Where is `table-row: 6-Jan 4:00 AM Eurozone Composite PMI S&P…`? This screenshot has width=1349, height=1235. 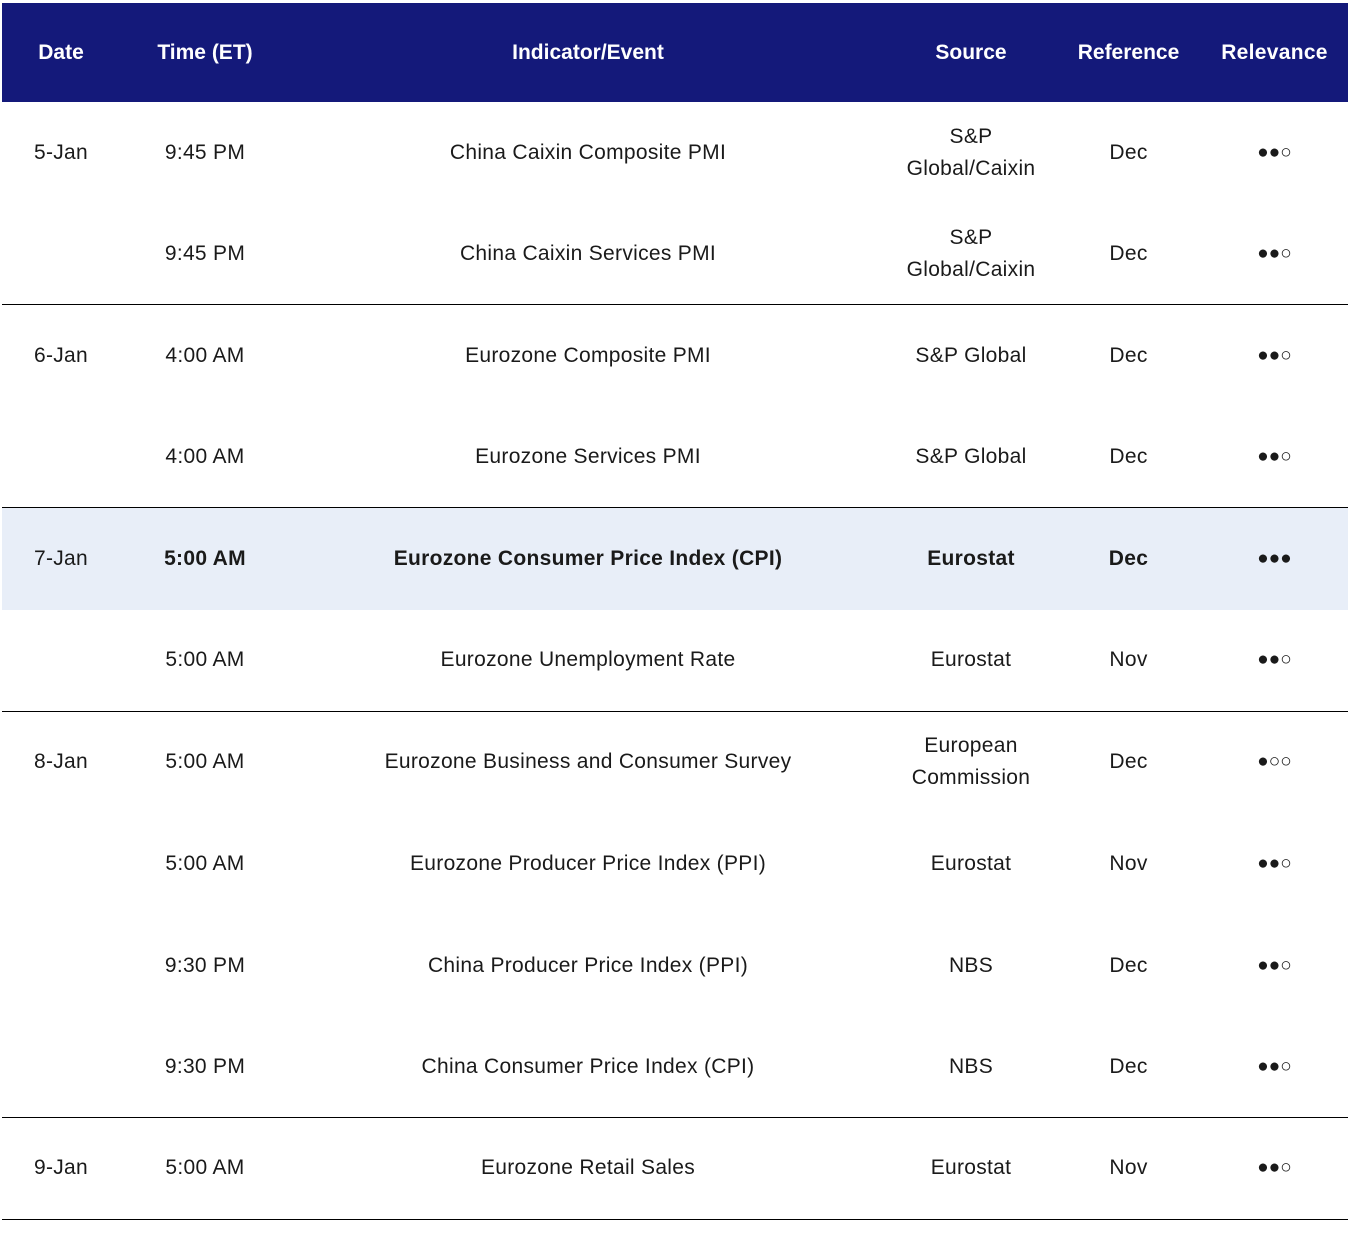
table-row: 6-Jan 4:00 AM Eurozone Composite PMI S&P… is located at coordinates (675, 356).